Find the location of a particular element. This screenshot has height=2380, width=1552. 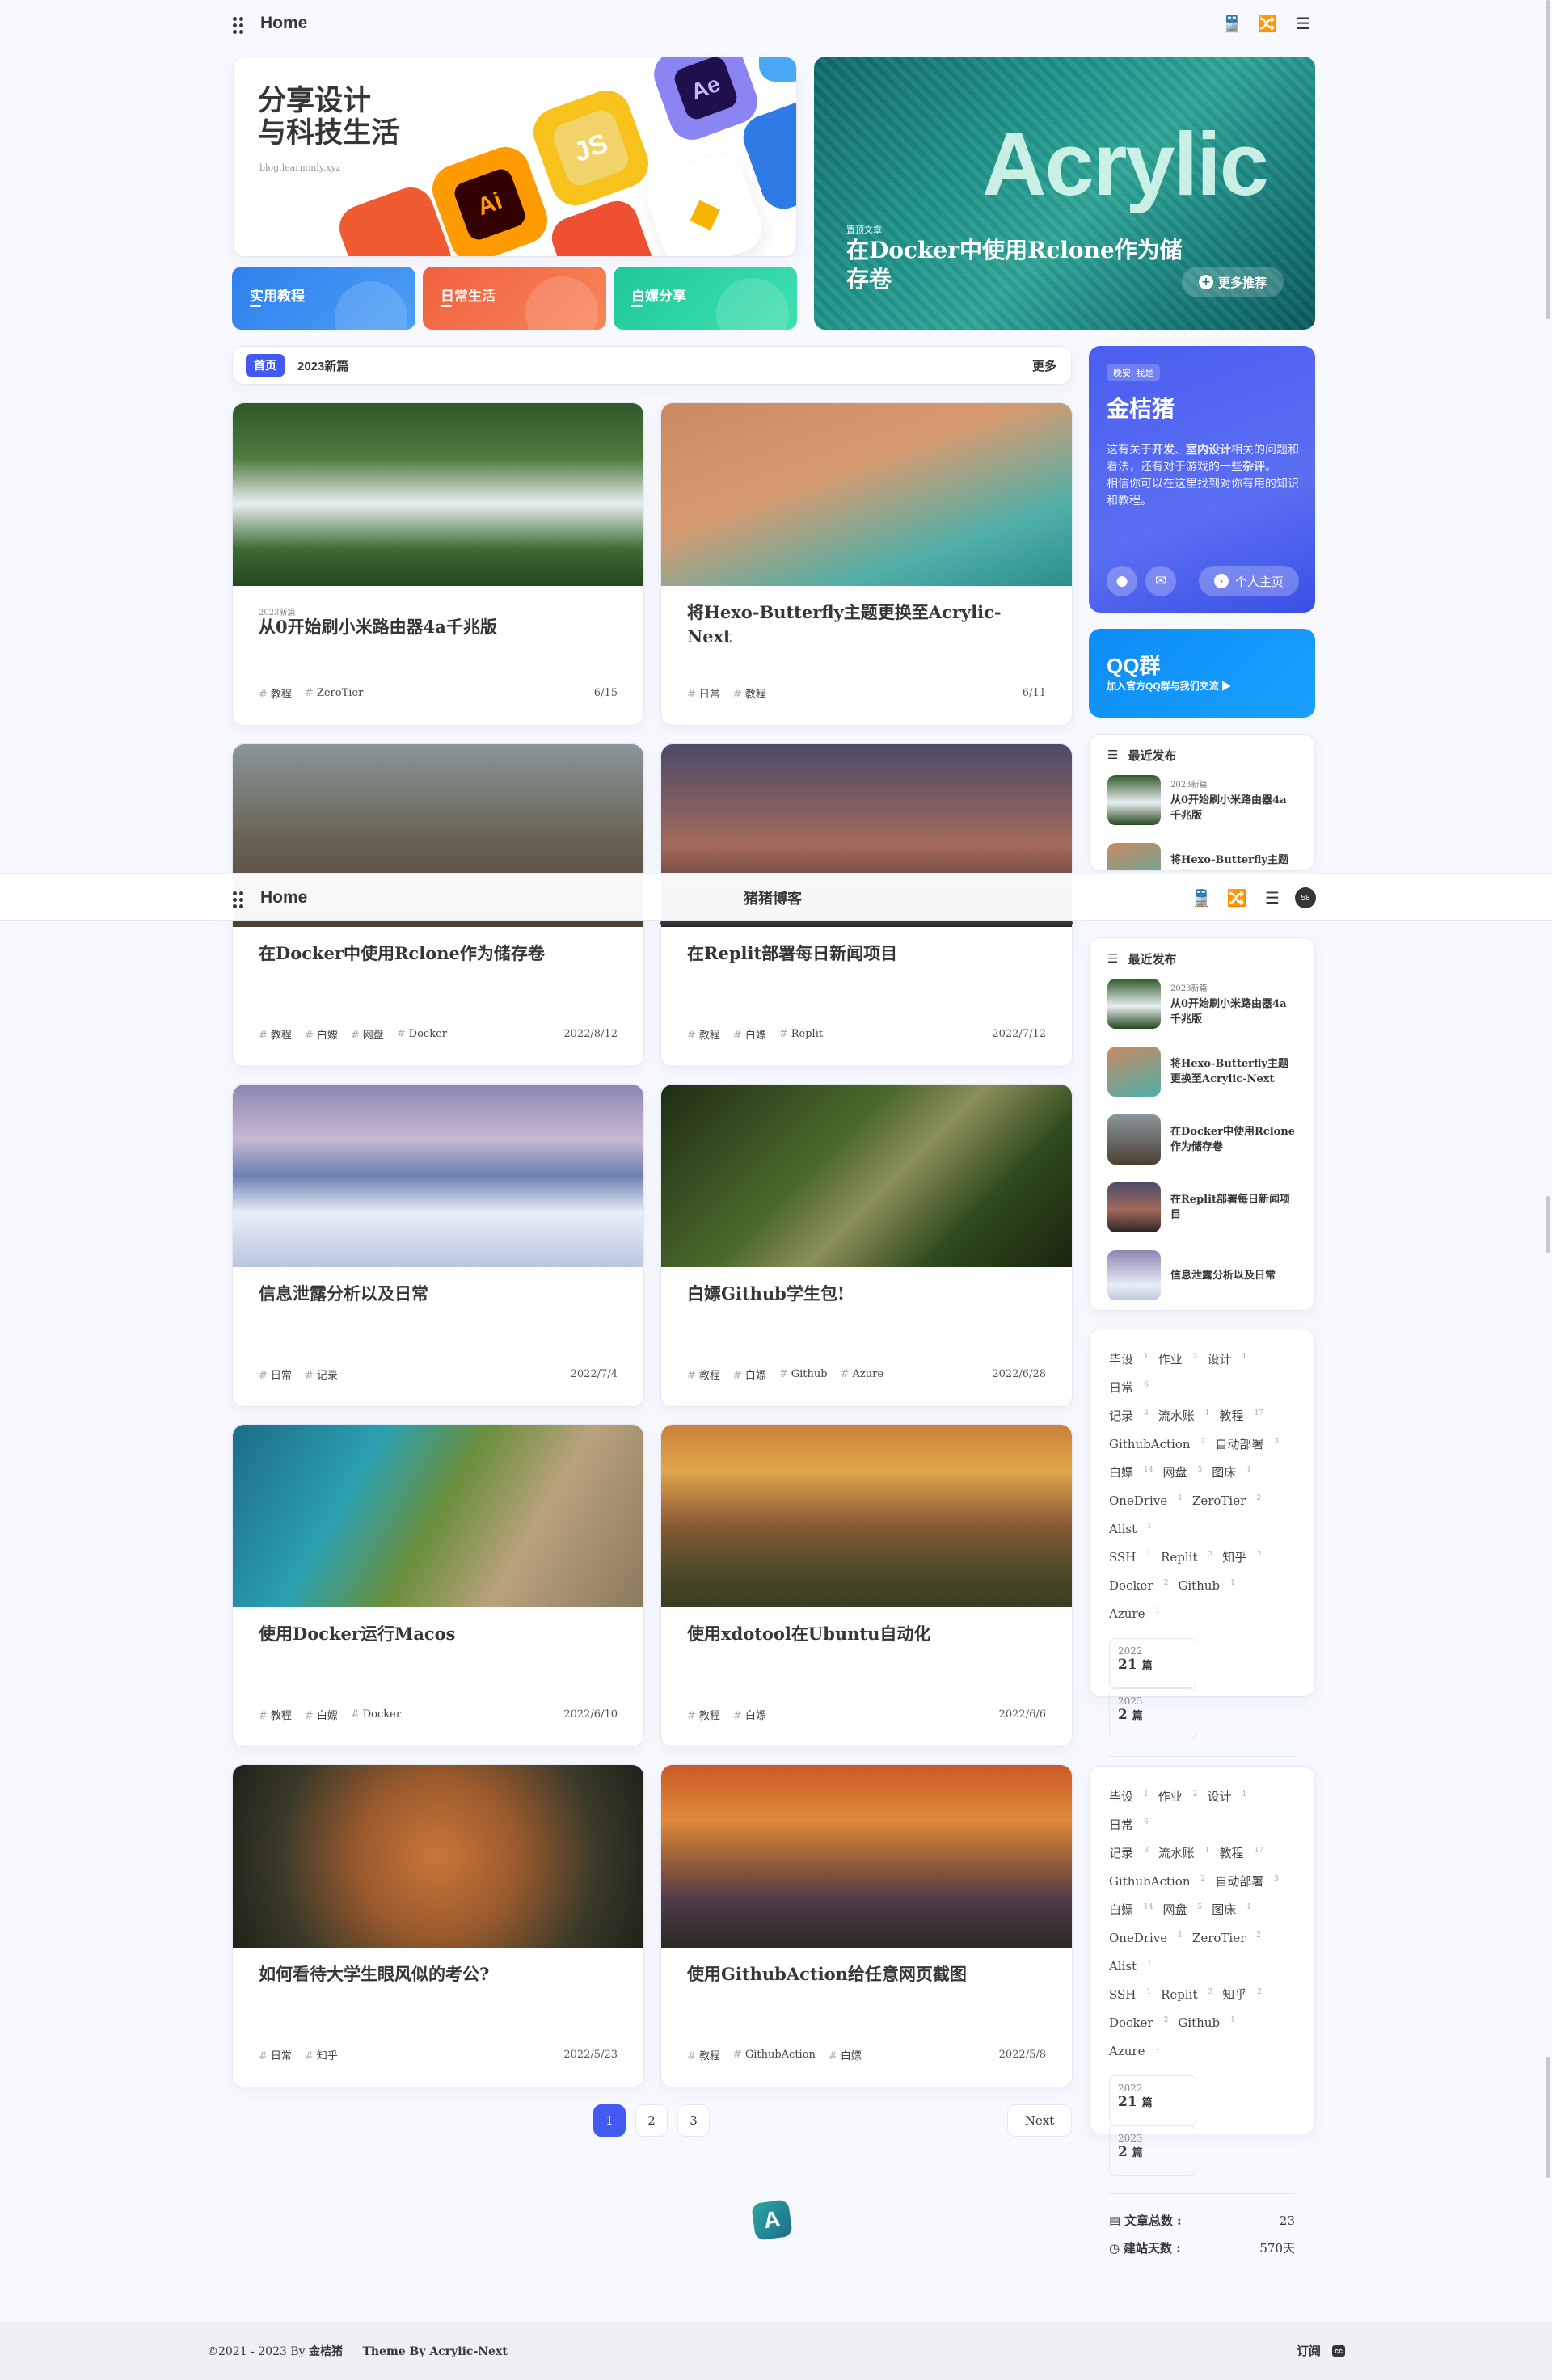

recent-item: 在Replit部署每日新闻项目 is located at coordinates (1202, 1207).